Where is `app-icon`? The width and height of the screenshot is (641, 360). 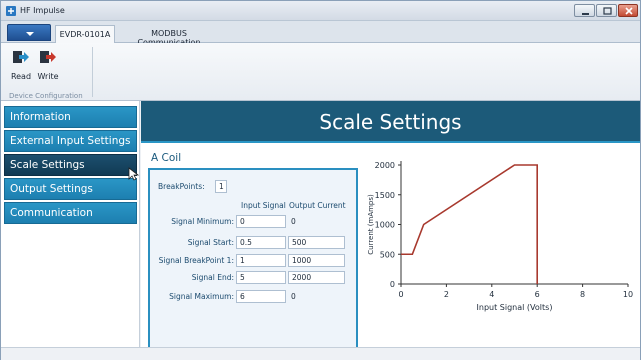 app-icon is located at coordinates (11, 11).